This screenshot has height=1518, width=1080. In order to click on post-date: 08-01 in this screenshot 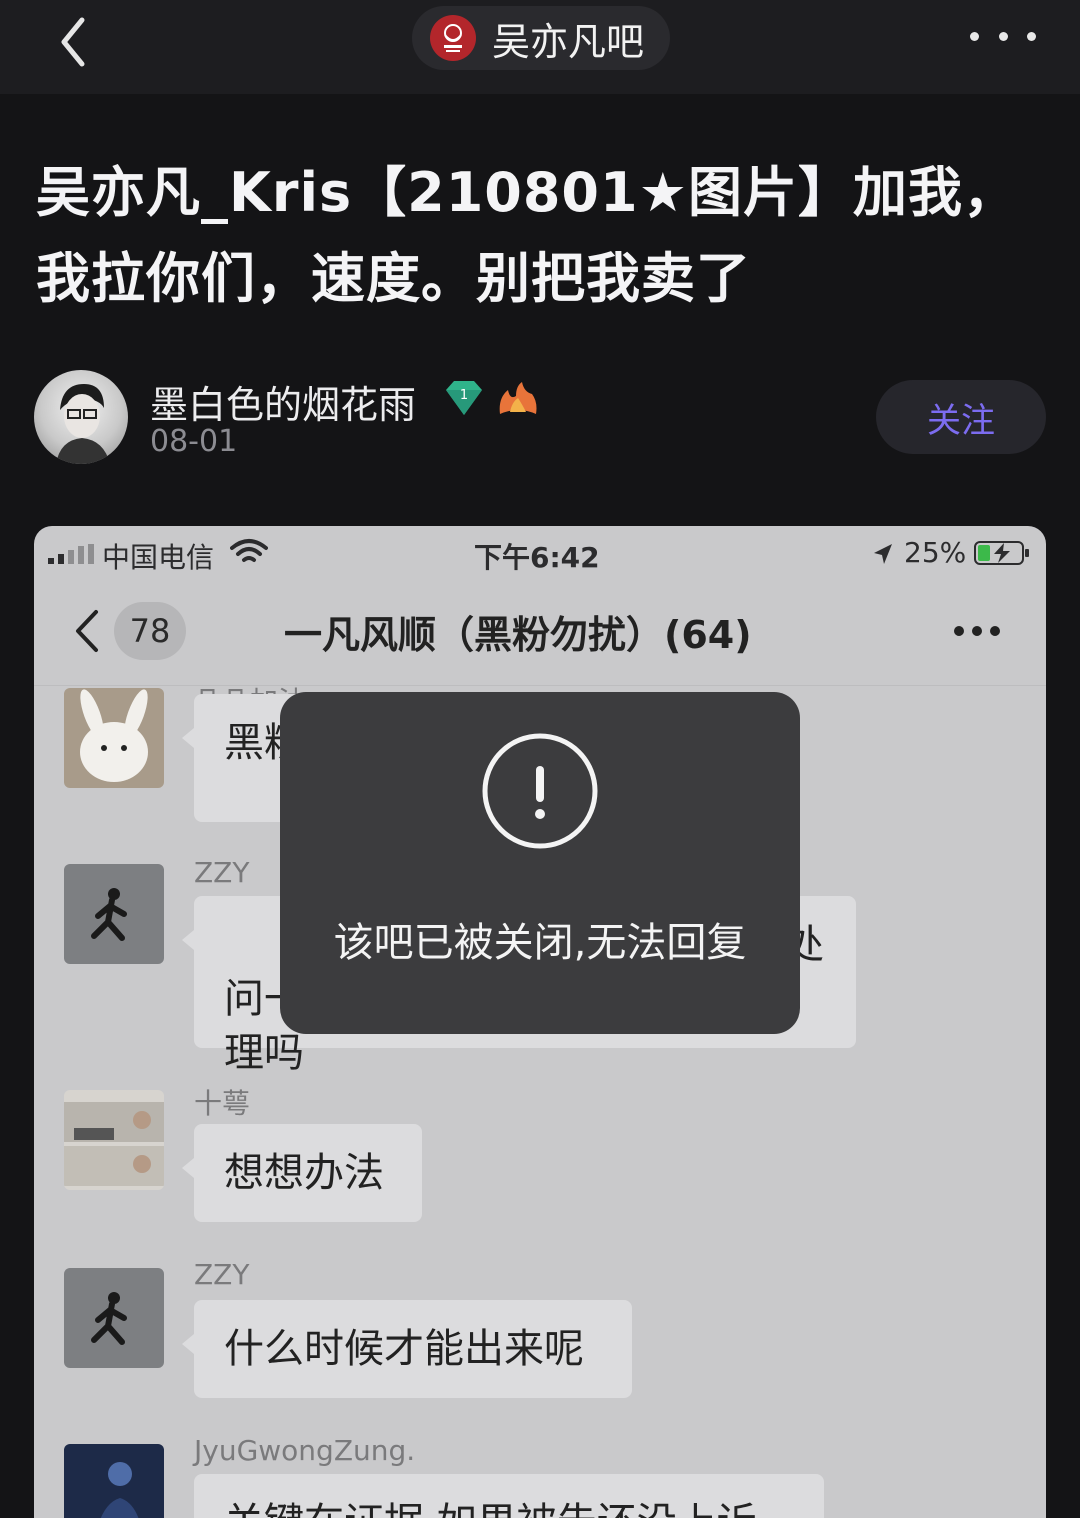, I will do `click(194, 441)`.